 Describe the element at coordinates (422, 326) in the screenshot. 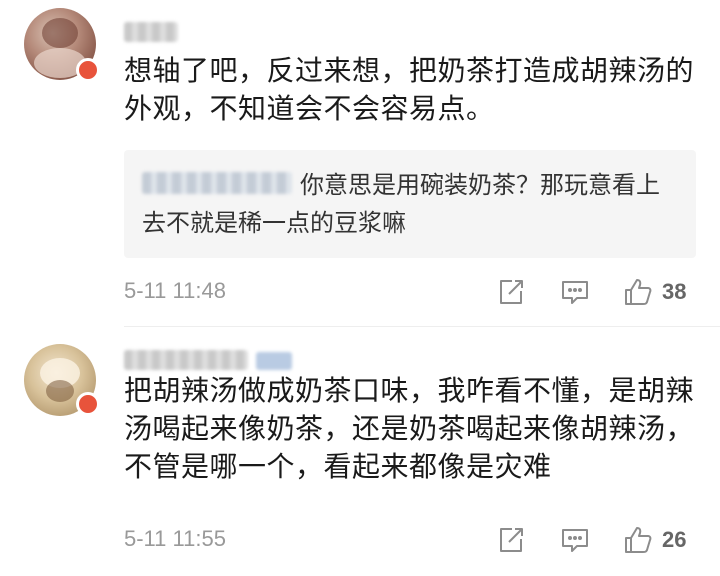

I see `divider` at that location.